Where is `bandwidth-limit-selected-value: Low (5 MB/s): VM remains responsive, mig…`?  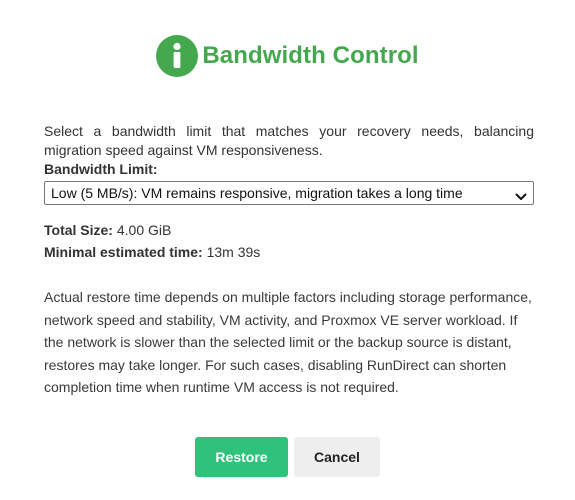
bandwidth-limit-selected-value: Low (5 MB/s): VM remains responsive, mig… is located at coordinates (257, 192).